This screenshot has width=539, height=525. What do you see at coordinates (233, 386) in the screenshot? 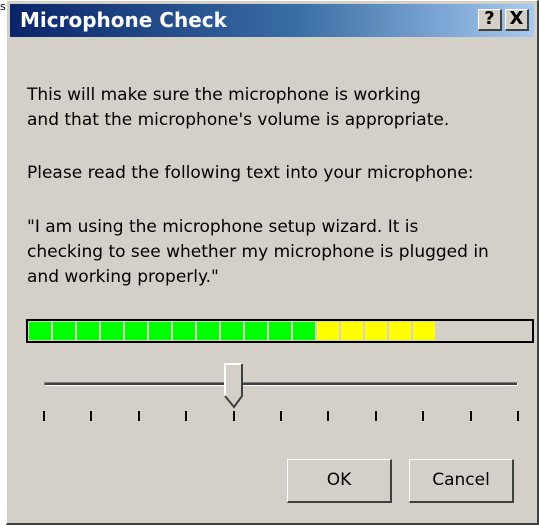
I see `slider-thumb` at bounding box center [233, 386].